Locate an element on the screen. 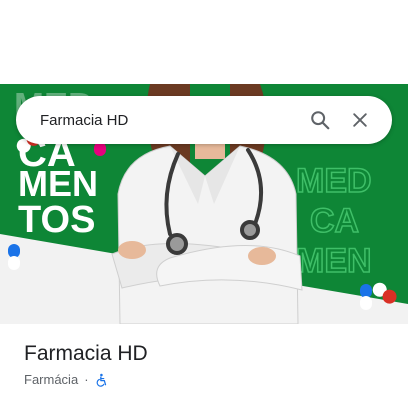 This screenshot has width=408, height=408. clear-search-button is located at coordinates (360, 120).